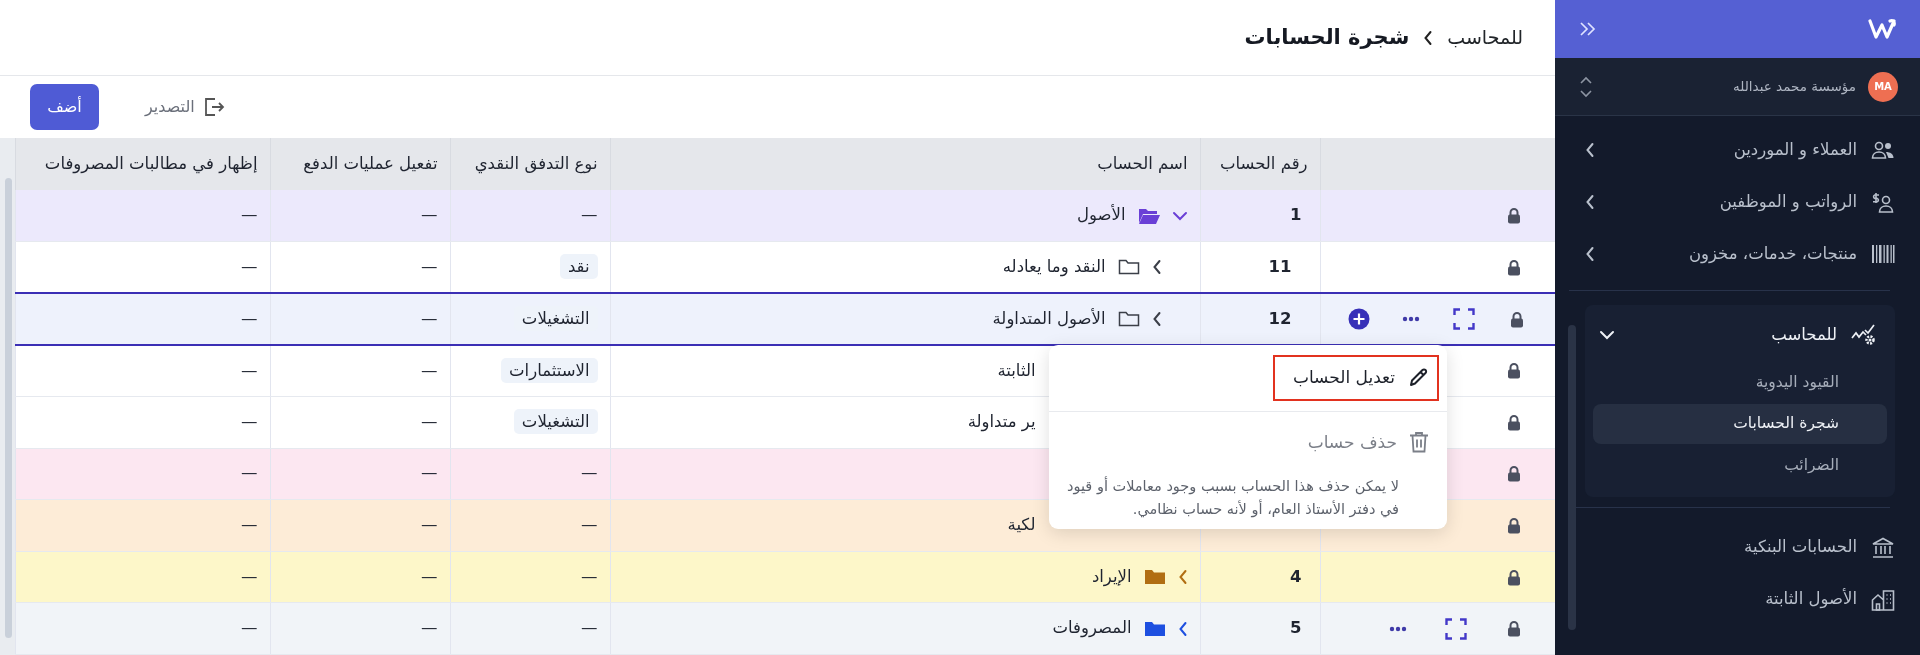  Describe the element at coordinates (1883, 547) in the screenshot. I see `bank-icon` at that location.